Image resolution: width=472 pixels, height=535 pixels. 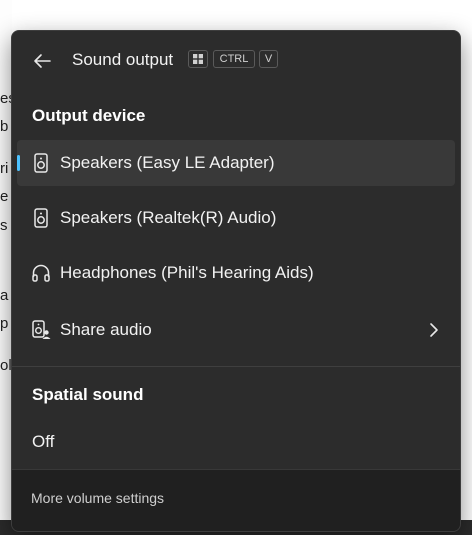 What do you see at coordinates (4, 168) in the screenshot?
I see `background-text: ri` at bounding box center [4, 168].